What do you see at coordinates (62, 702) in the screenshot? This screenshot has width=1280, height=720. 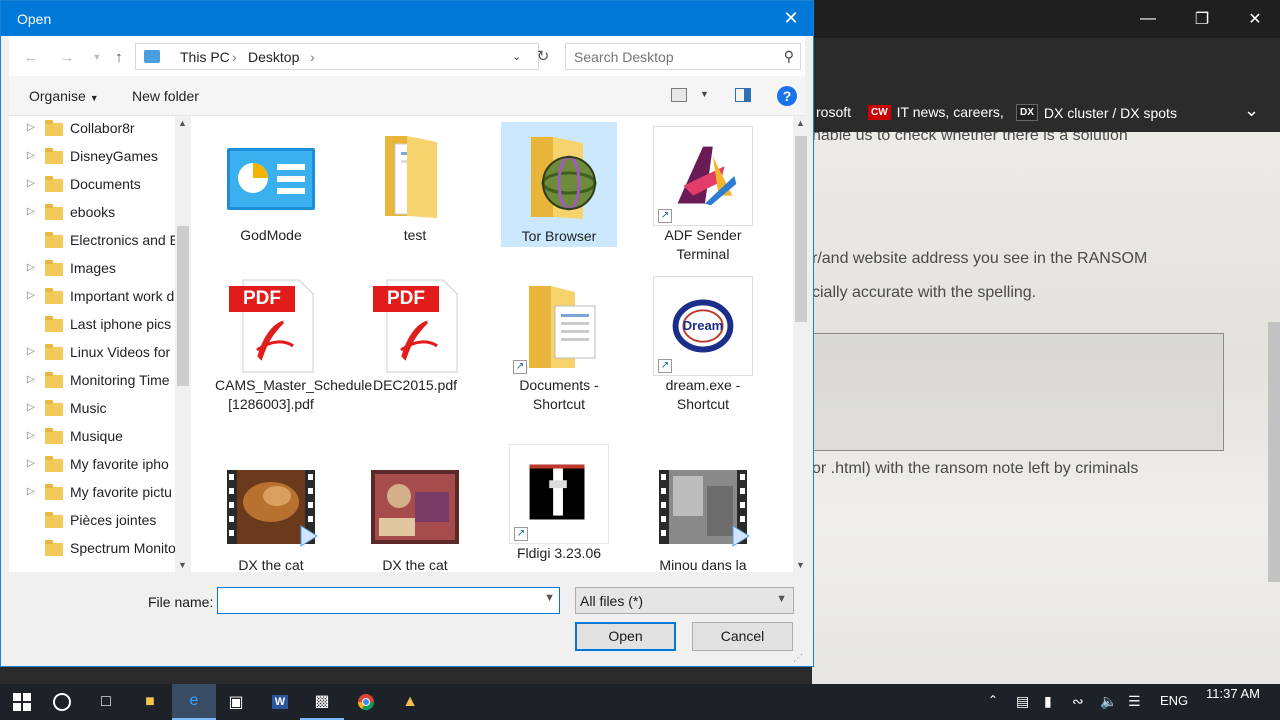 I see `cortana-icon` at bounding box center [62, 702].